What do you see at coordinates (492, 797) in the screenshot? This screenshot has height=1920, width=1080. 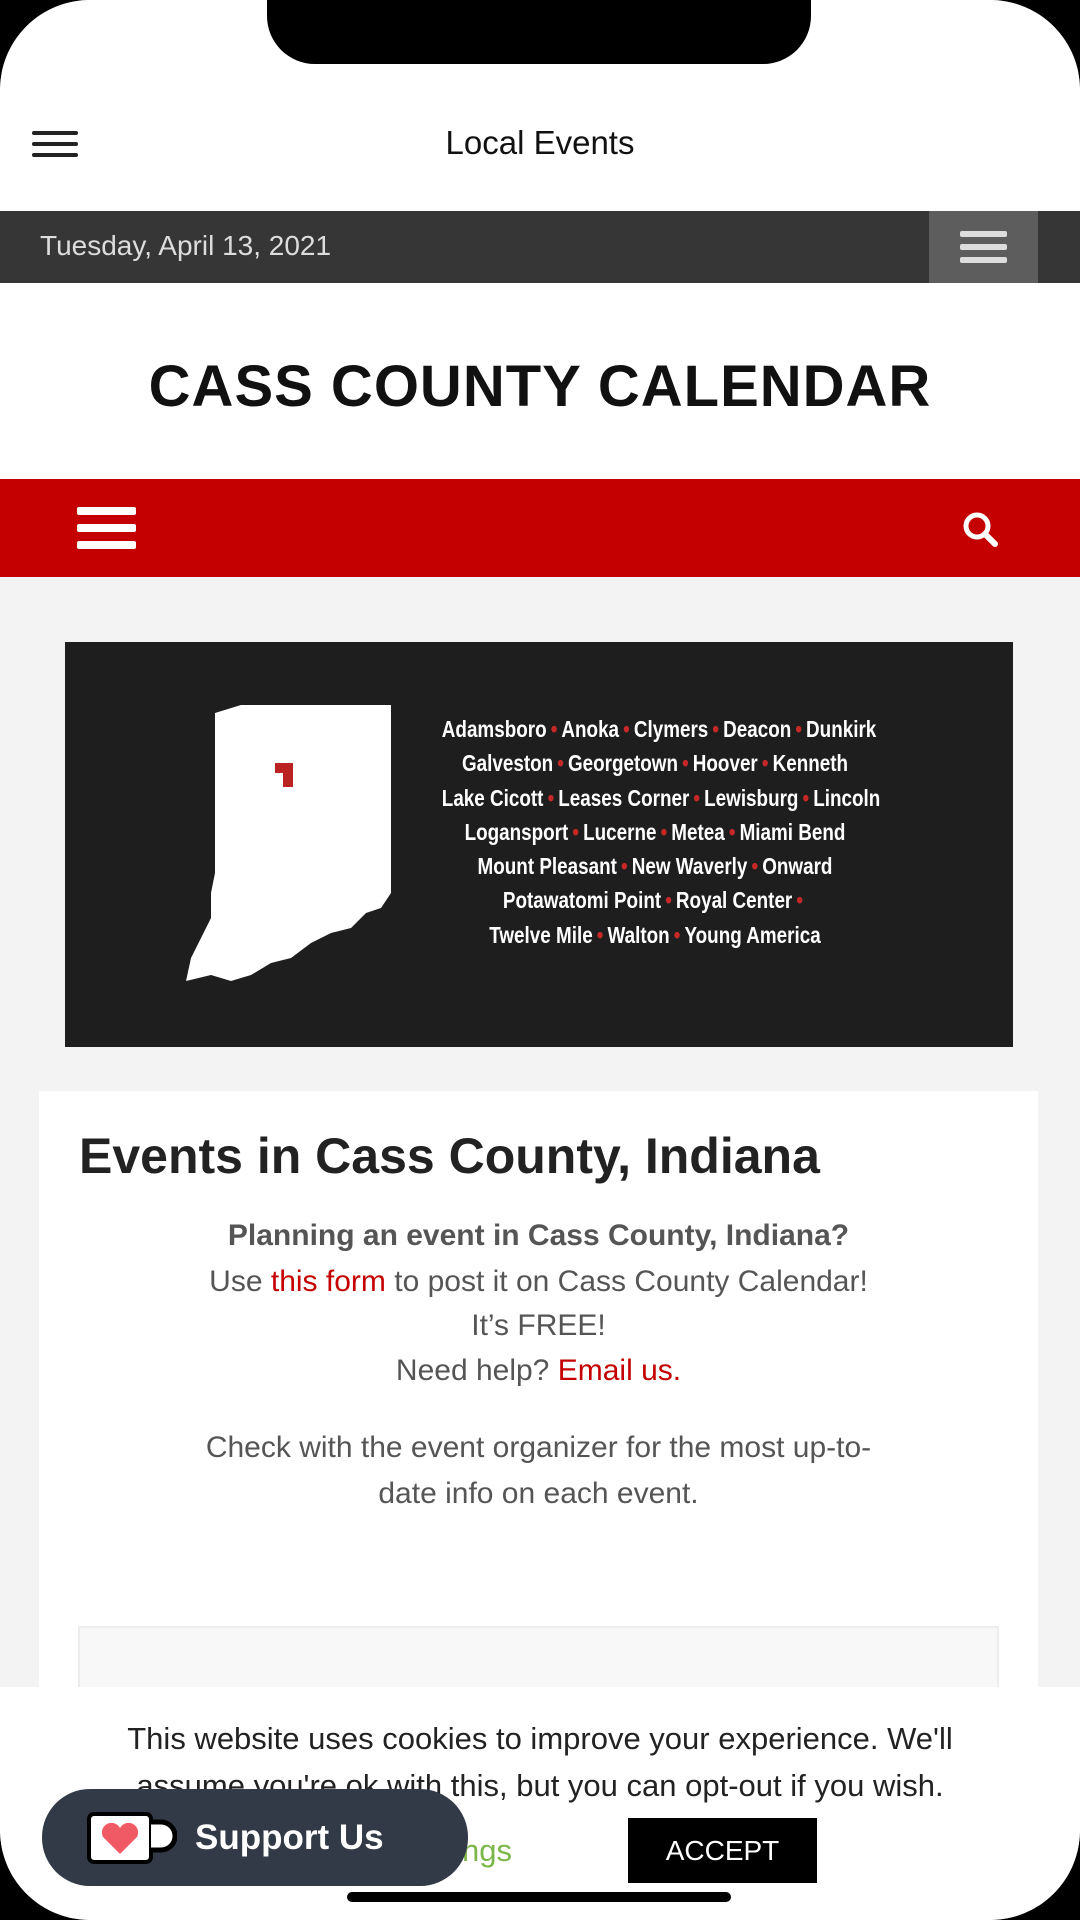 I see `town-name: Lake Cicott` at bounding box center [492, 797].